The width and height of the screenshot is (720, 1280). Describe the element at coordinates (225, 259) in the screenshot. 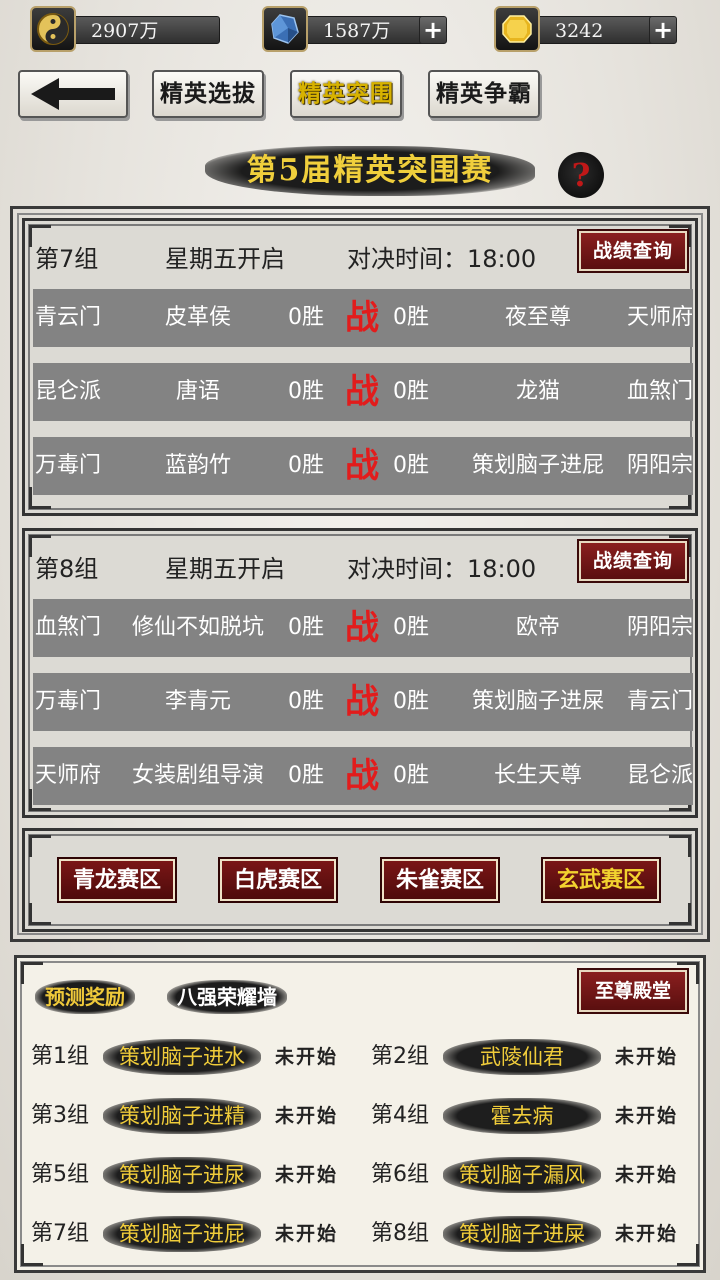

I see `group-open-day: 星期五开启` at that location.